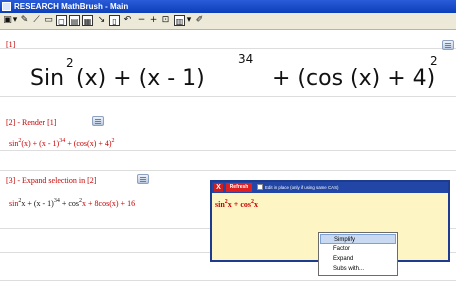 This screenshot has height=289, width=456. I want to click on doc-icon: ▯, so click(114, 20).